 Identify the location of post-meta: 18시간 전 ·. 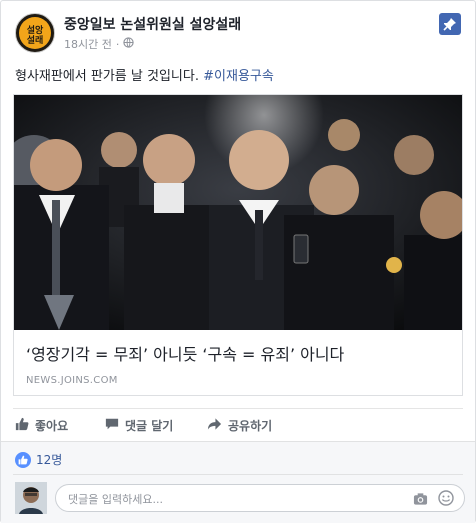
(99, 44).